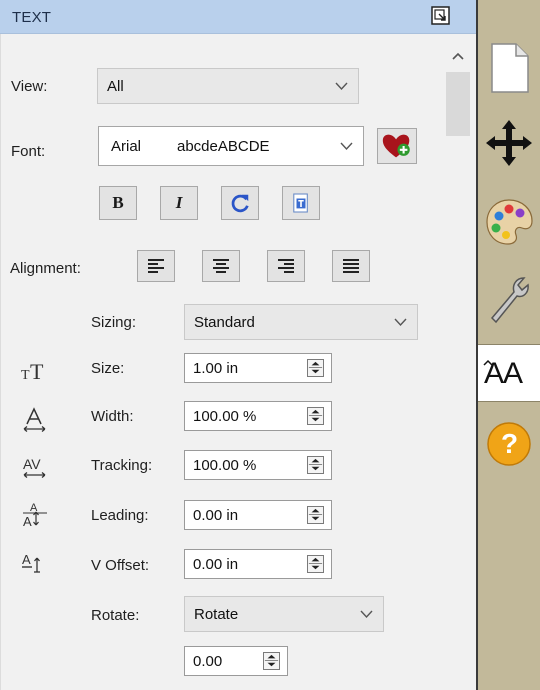 The height and width of the screenshot is (690, 540). Describe the element at coordinates (108, 368) in the screenshot. I see `size-label: Size:` at that location.